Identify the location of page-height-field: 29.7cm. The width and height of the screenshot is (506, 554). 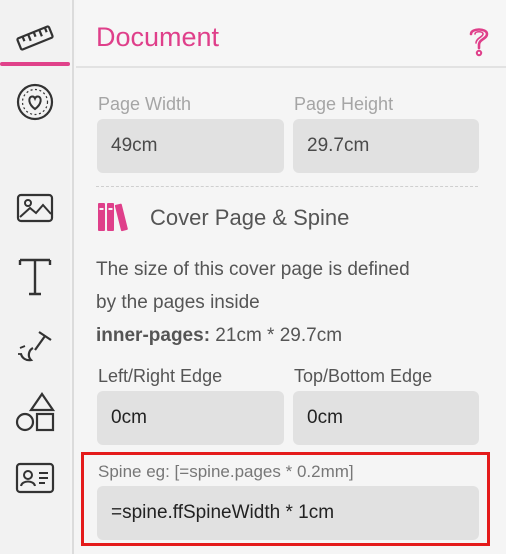
(386, 146).